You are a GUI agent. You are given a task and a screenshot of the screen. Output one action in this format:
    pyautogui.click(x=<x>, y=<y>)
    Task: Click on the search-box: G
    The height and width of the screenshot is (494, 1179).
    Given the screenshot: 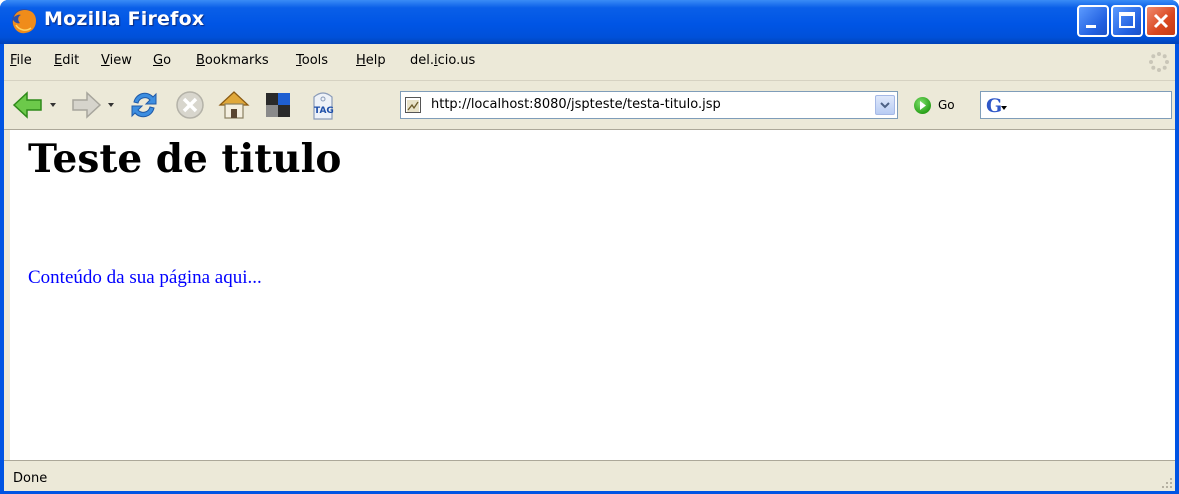 What is the action you would take?
    pyautogui.click(x=1076, y=105)
    